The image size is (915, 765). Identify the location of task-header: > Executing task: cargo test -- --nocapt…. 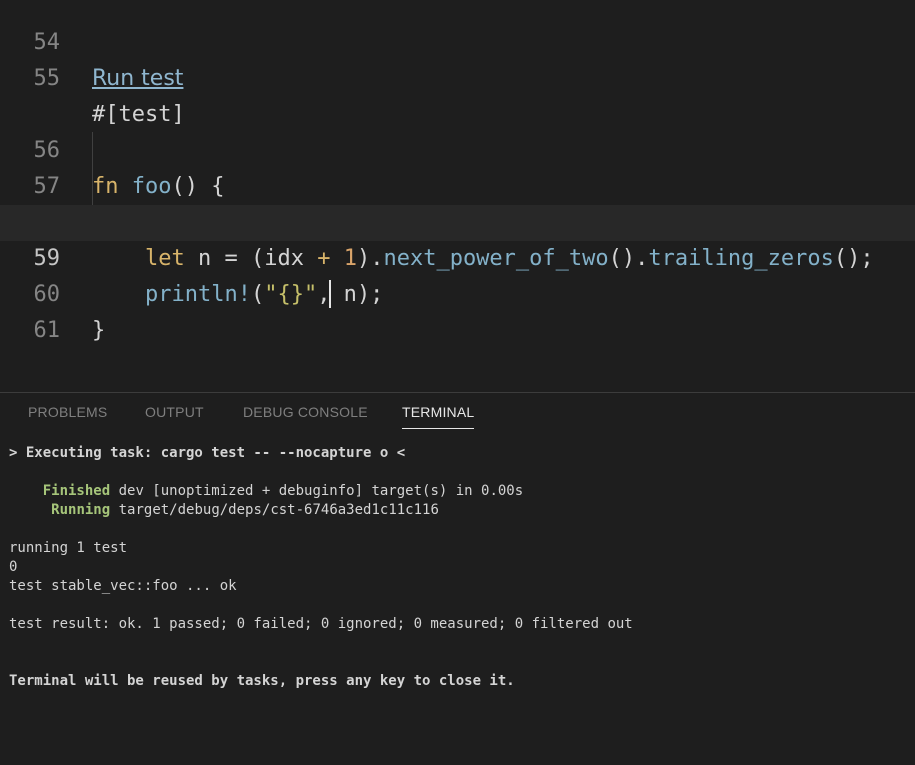
(207, 453).